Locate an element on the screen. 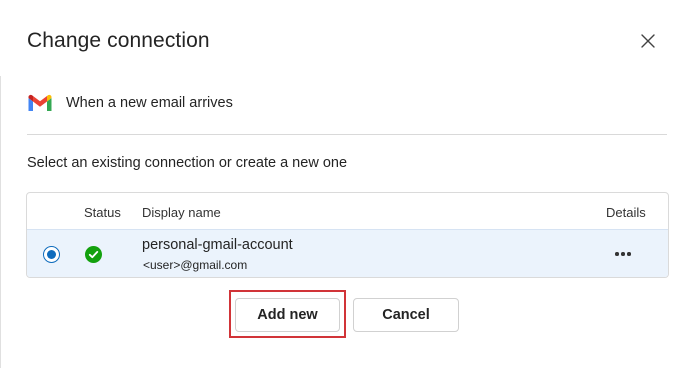  divider is located at coordinates (347, 134).